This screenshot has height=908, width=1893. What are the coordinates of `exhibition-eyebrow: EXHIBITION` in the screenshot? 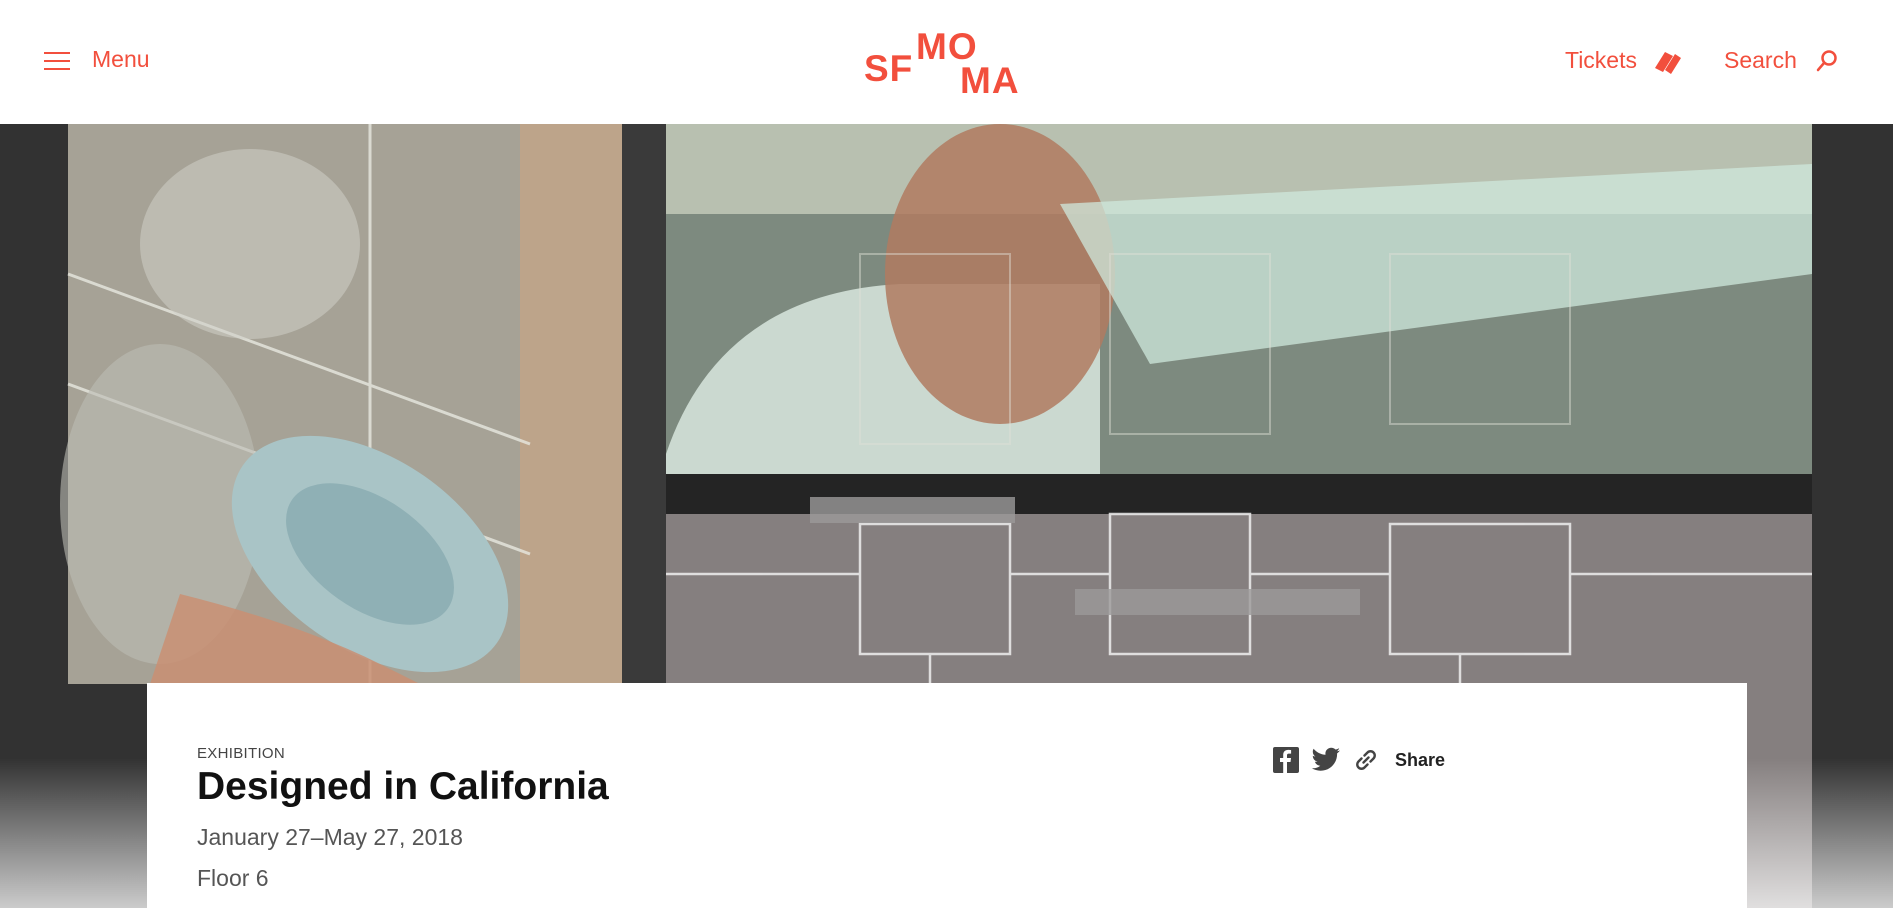 It's located at (241, 753).